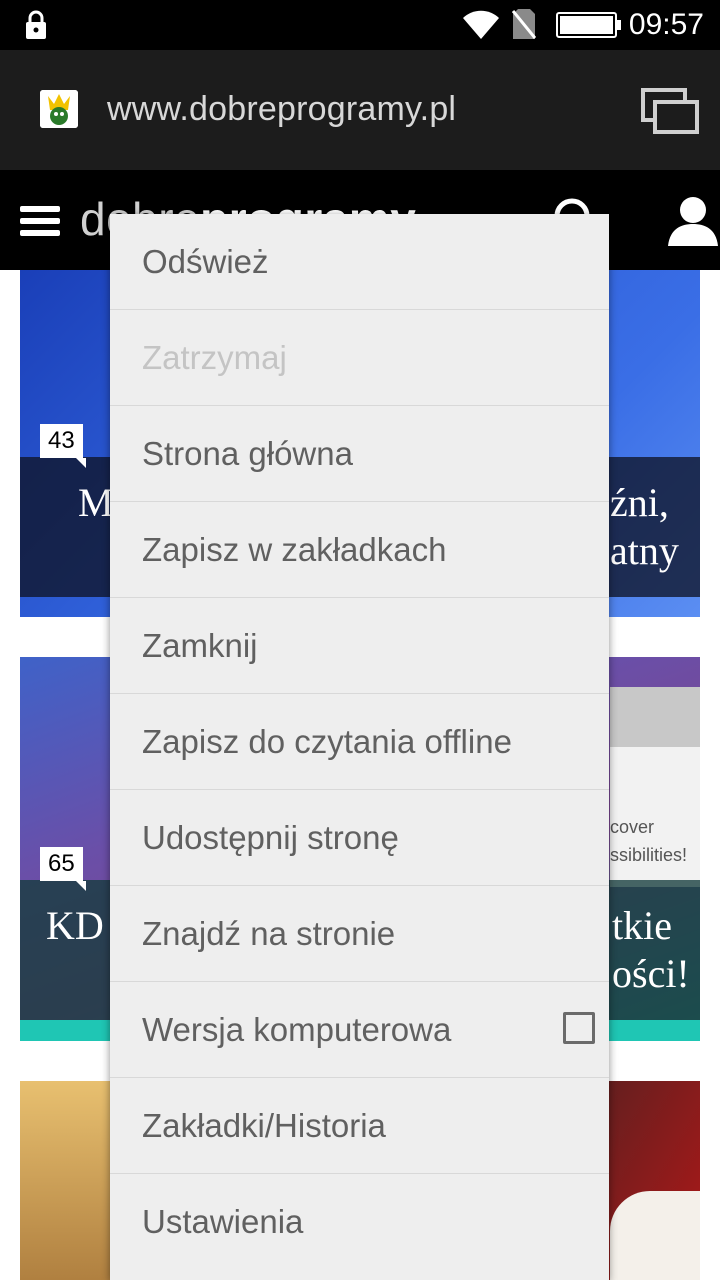  I want to click on wifi-icon, so click(481, 25).